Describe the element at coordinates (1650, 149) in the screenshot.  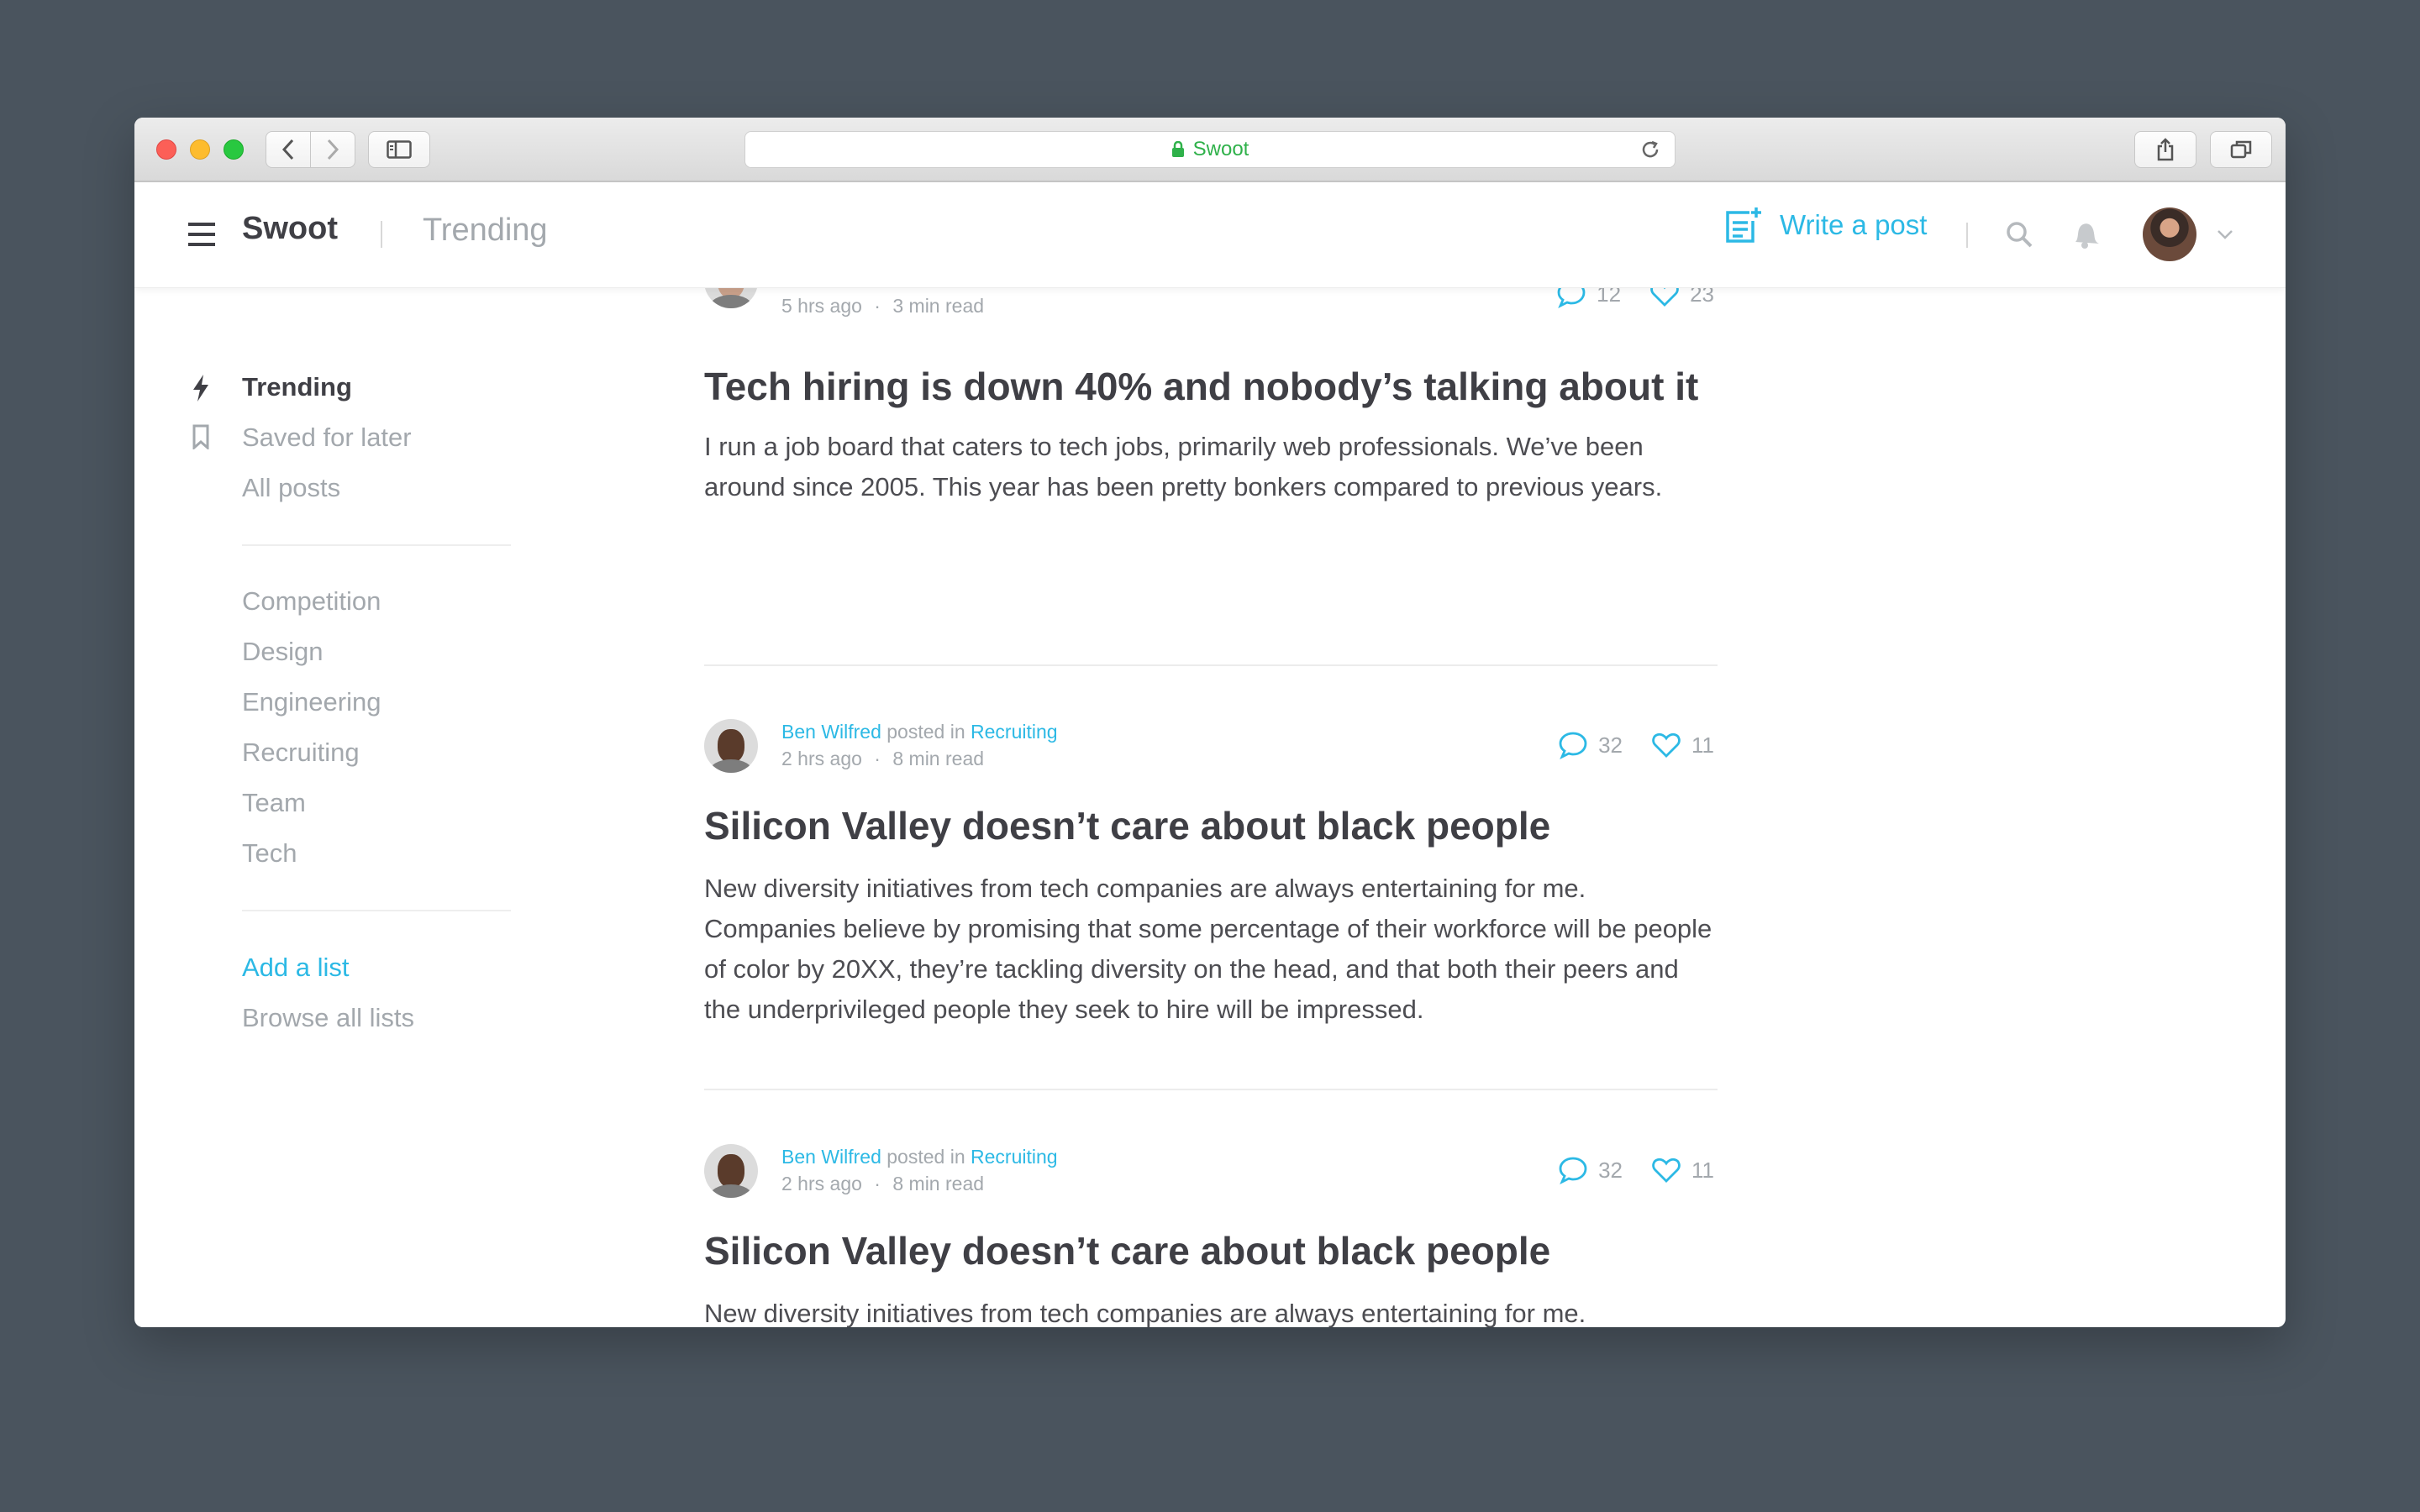
I see `reload-icon` at that location.